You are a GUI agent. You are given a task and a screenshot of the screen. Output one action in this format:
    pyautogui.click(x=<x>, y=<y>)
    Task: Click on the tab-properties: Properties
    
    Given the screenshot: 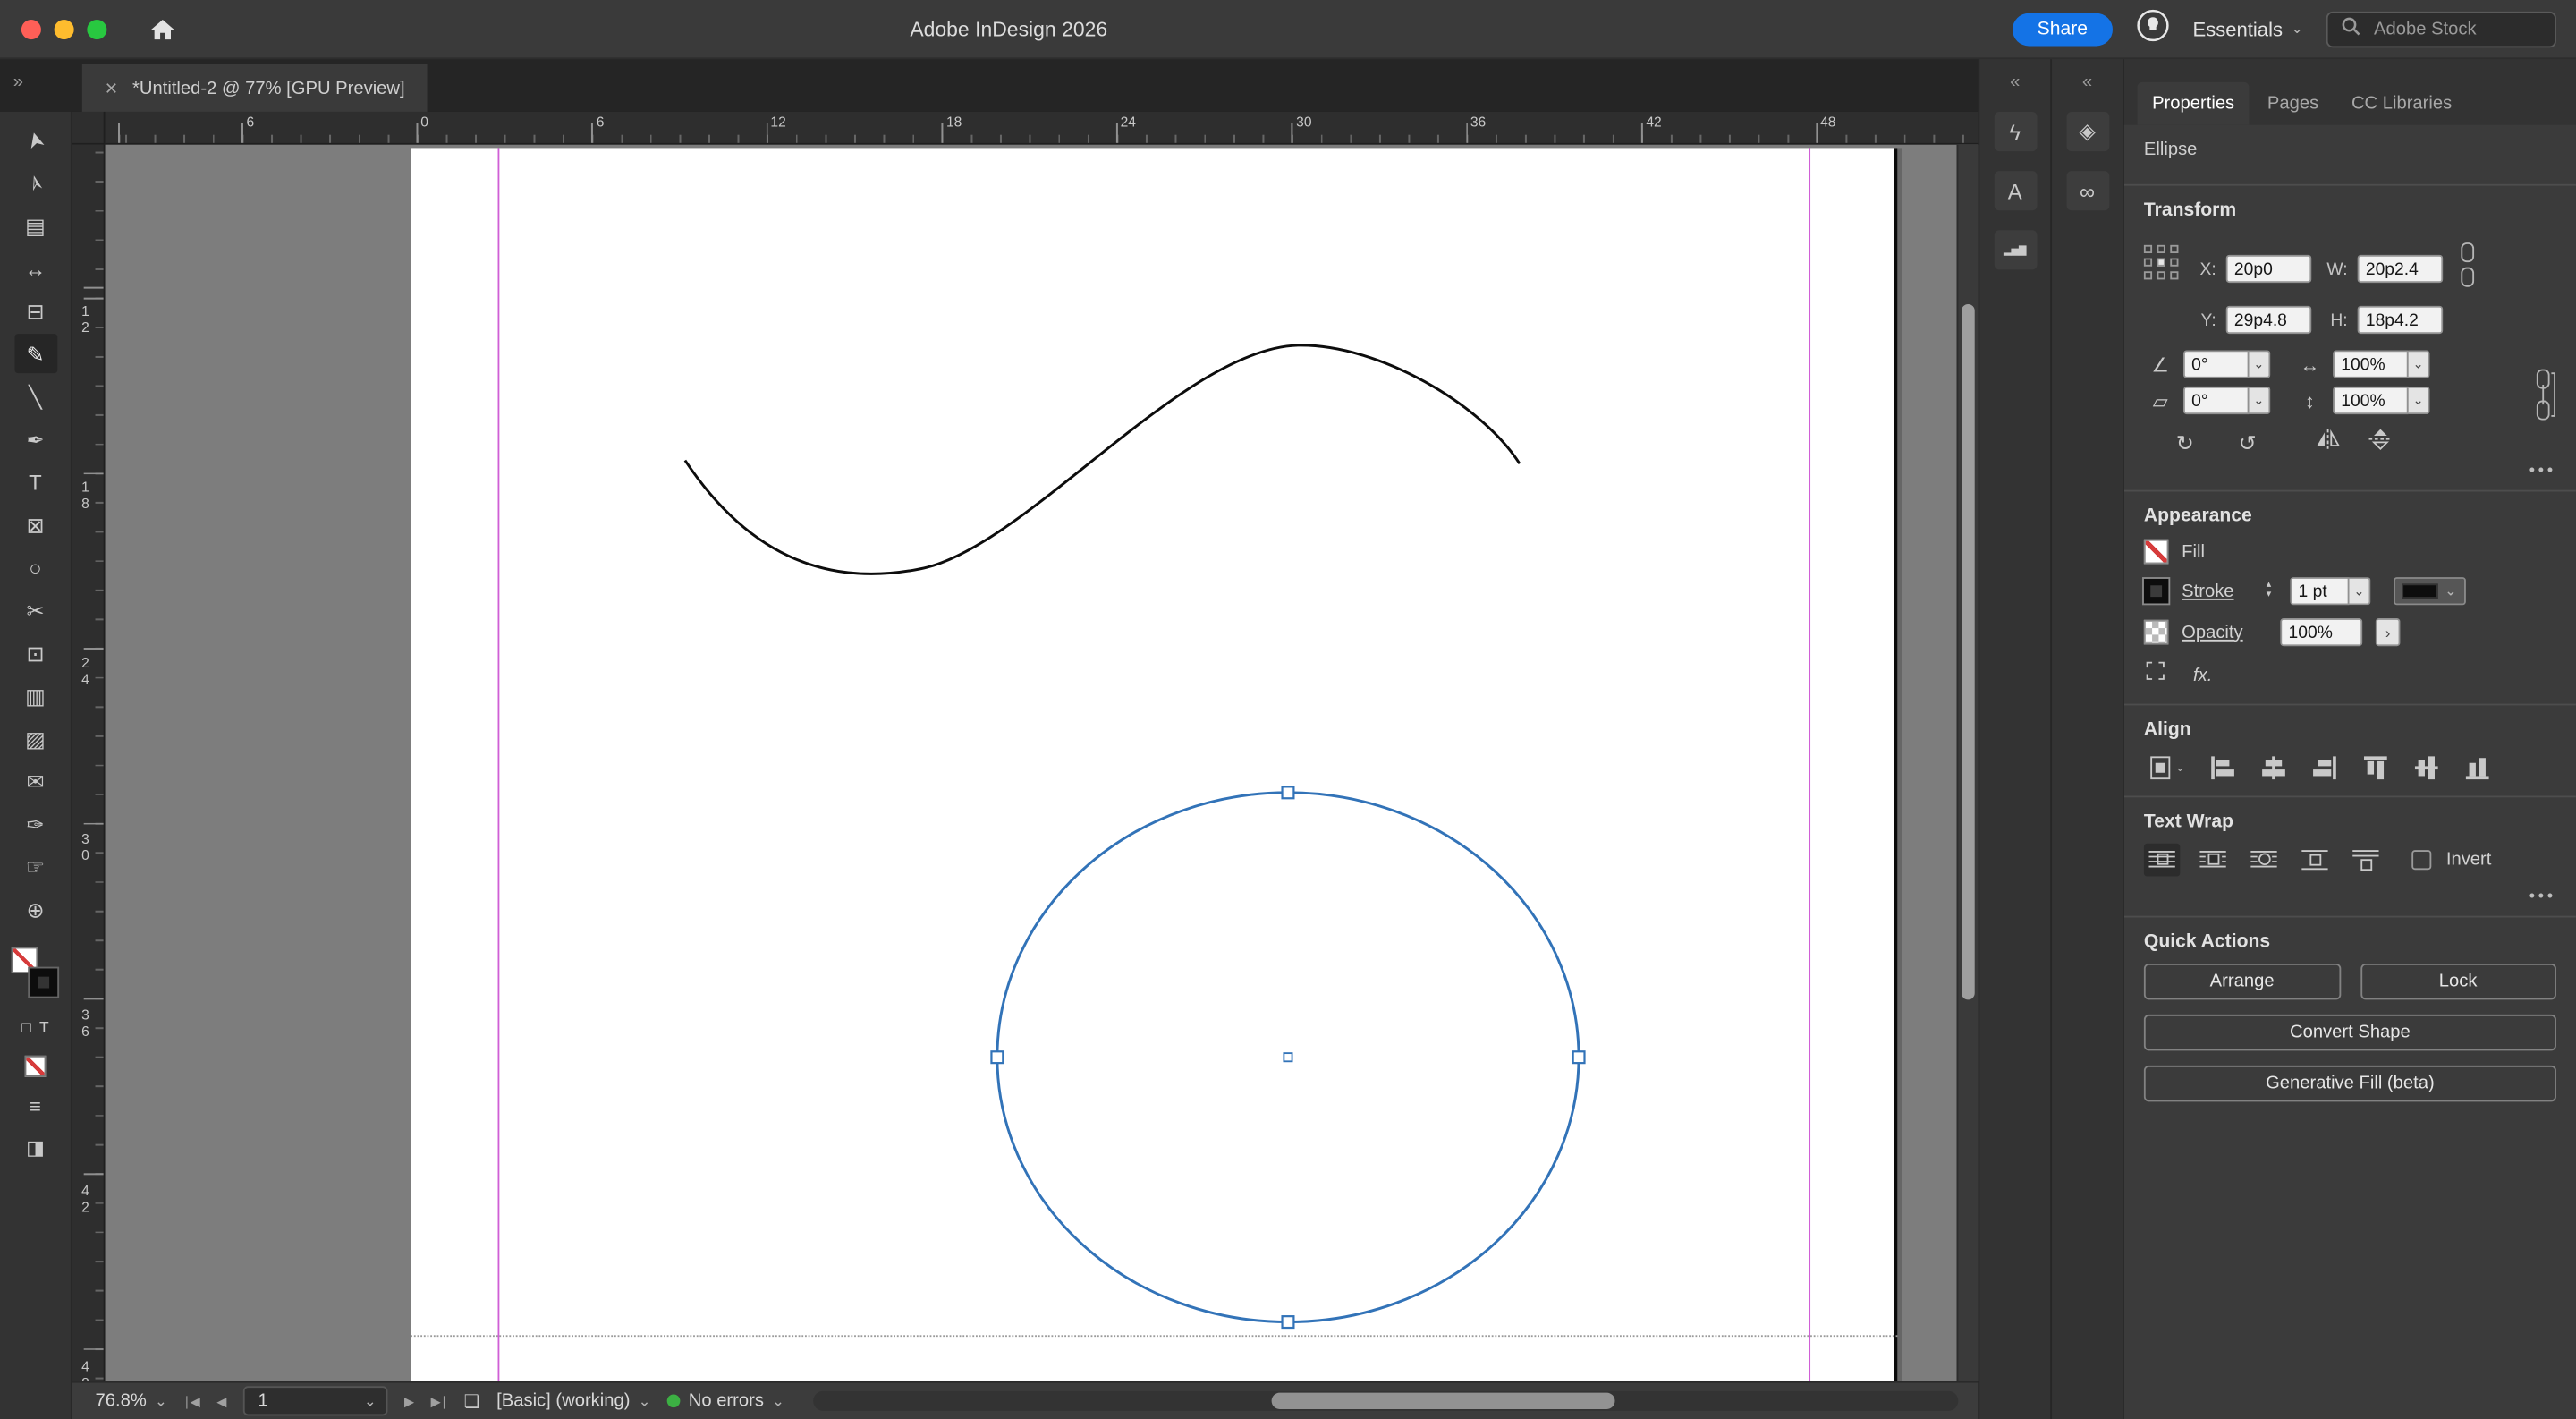 What is the action you would take?
    pyautogui.click(x=2193, y=103)
    